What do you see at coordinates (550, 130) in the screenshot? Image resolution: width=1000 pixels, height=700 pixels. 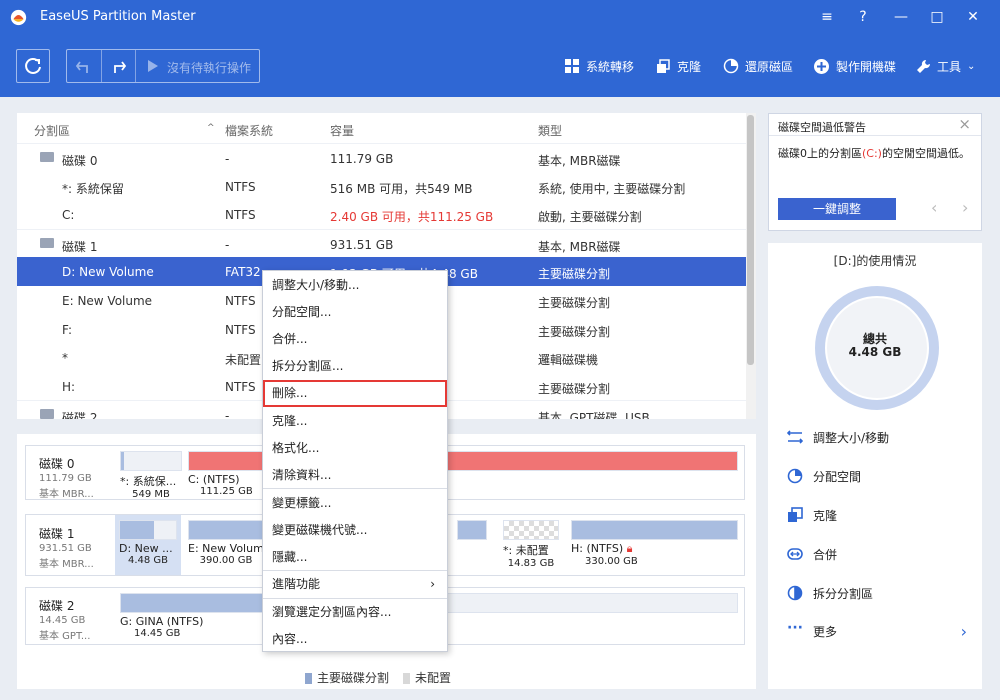 I see `col-type-header: 類型` at bounding box center [550, 130].